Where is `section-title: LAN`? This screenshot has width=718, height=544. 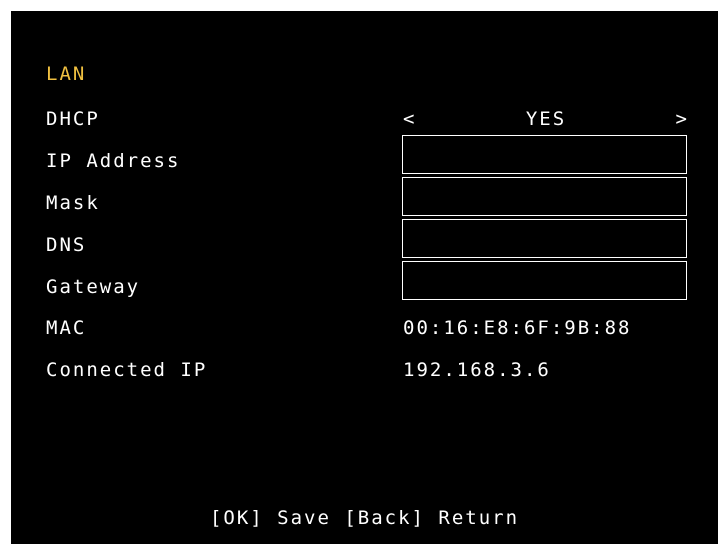
section-title: LAN is located at coordinates (66, 74).